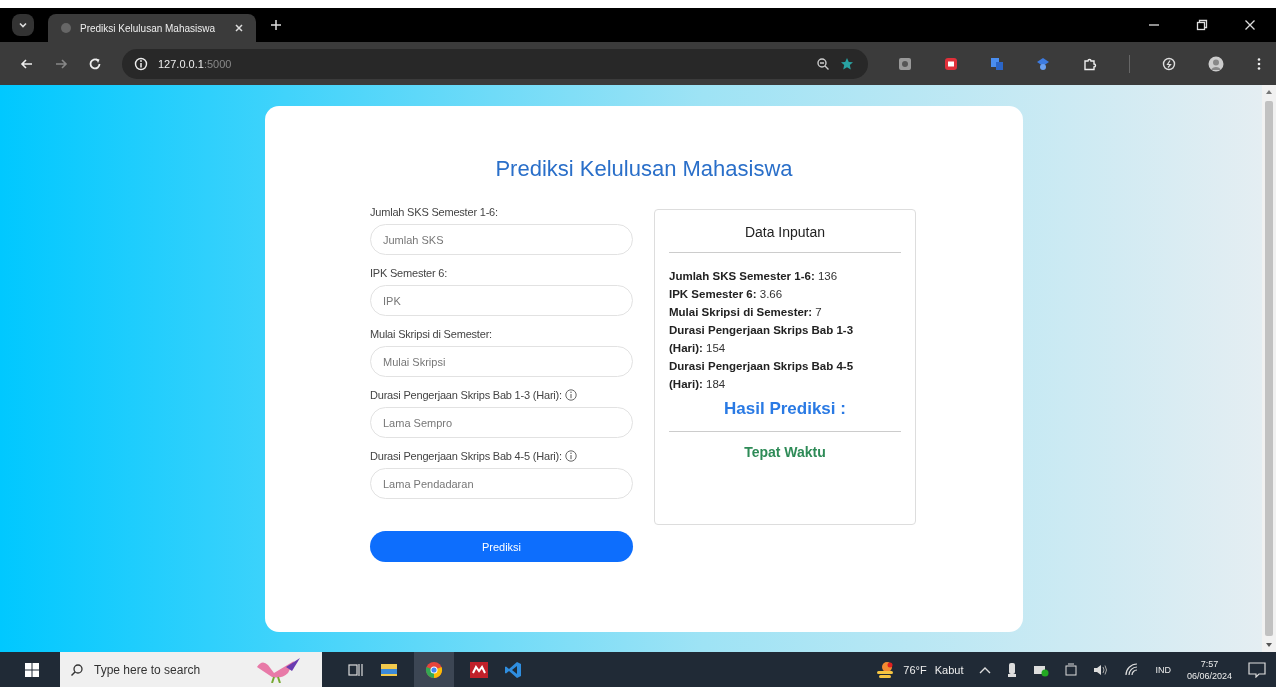  I want to click on language-indicator: IND, so click(1163, 669).